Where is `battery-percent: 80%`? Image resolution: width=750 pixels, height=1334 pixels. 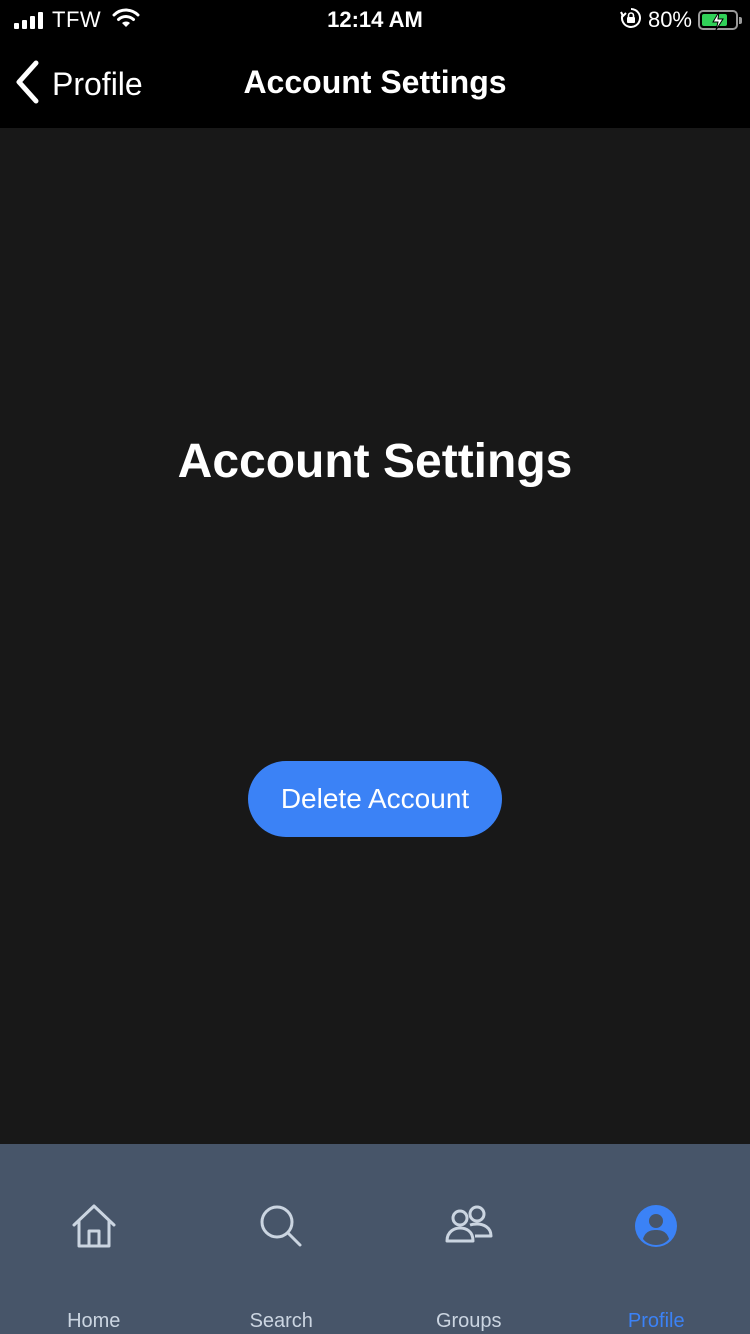 battery-percent: 80% is located at coordinates (669, 19).